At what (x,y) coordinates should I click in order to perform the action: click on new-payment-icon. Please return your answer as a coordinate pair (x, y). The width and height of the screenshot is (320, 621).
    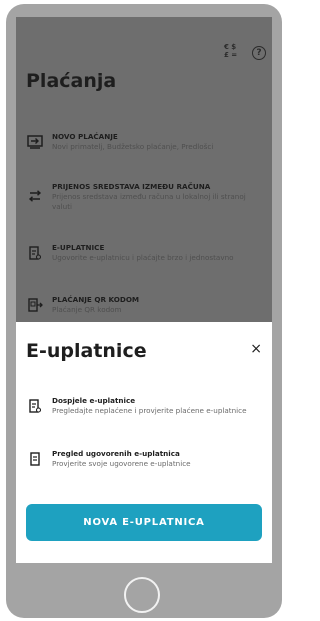
    Looking at the image, I should click on (35, 142).